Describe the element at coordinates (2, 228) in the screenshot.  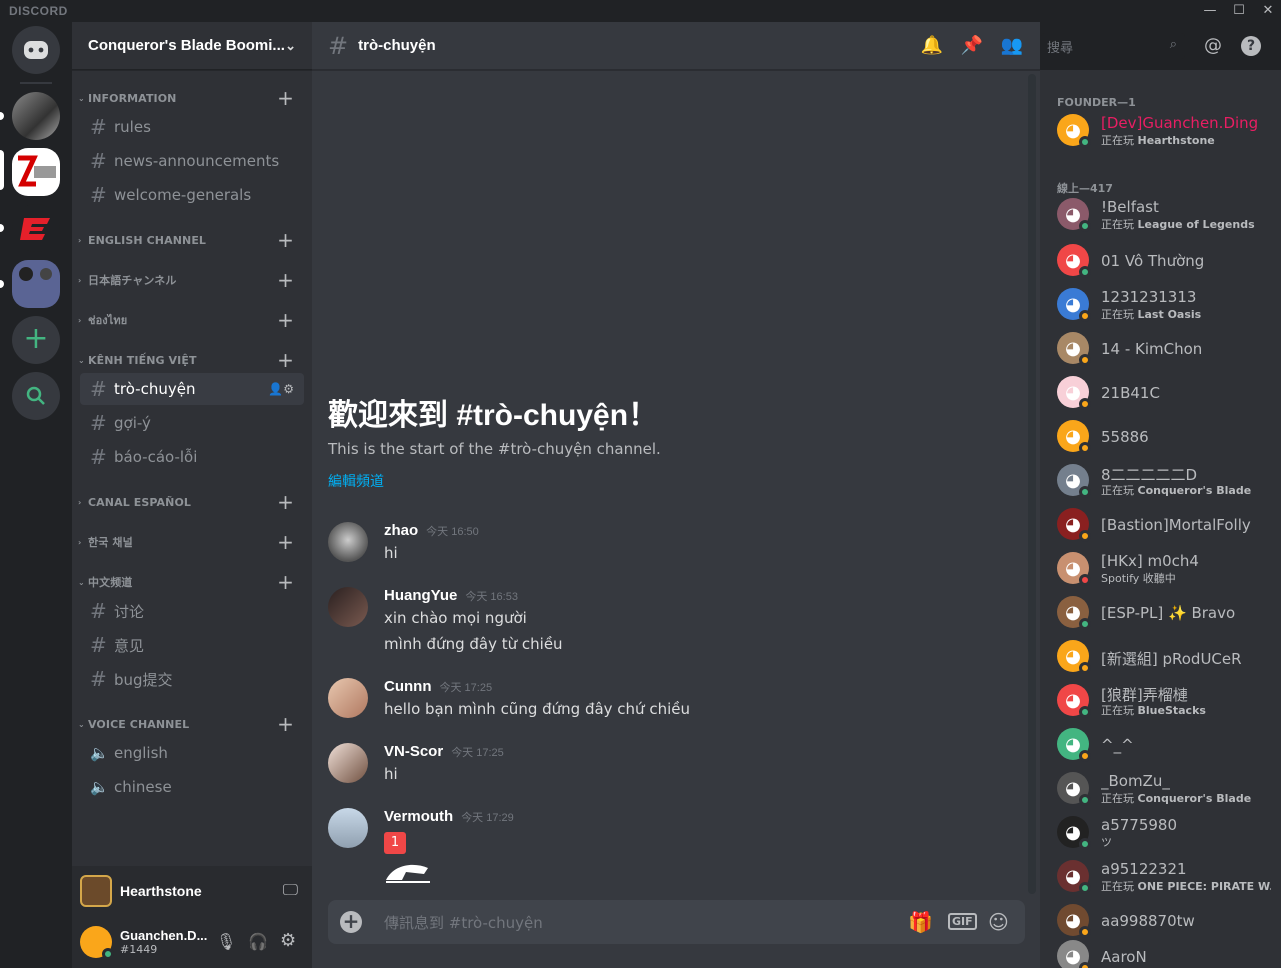
I see `unread-pill` at that location.